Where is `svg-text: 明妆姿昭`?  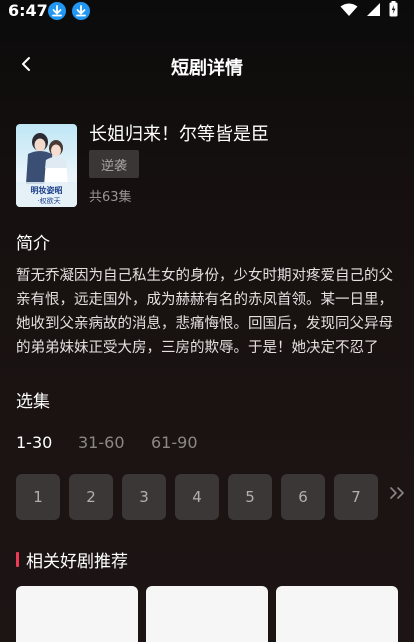 svg-text: 明妆姿昭 is located at coordinates (47, 190).